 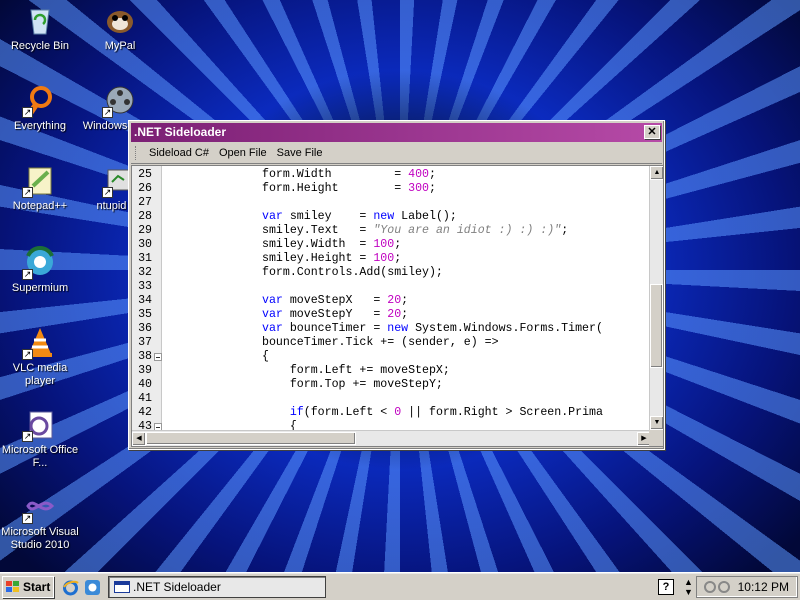 What do you see at coordinates (145, 412) in the screenshot?
I see `line-number: 42` at bounding box center [145, 412].